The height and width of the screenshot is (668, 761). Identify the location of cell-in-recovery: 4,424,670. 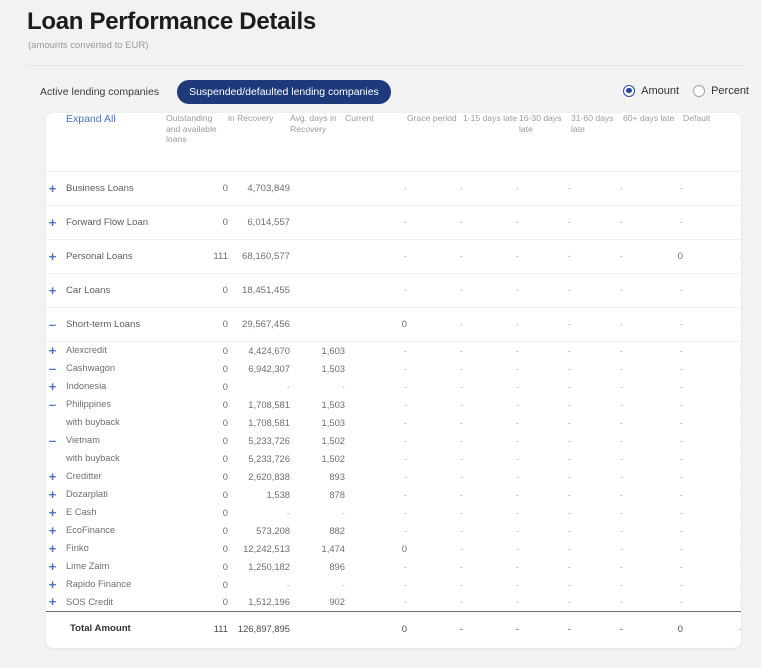
(269, 350).